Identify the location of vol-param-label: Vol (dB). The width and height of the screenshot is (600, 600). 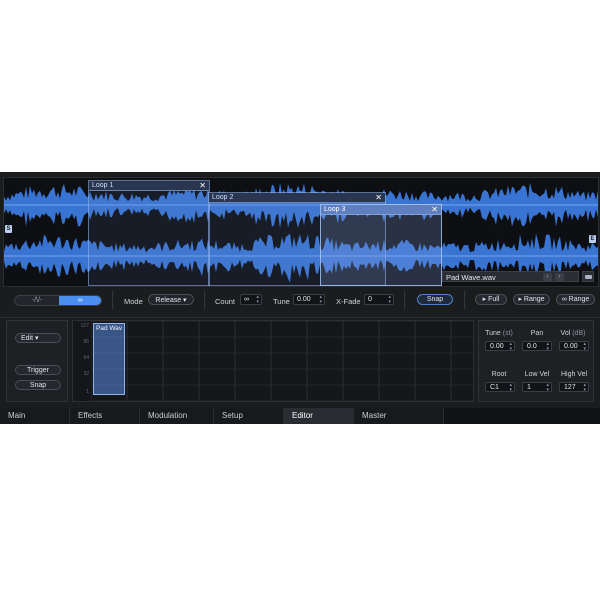
(573, 333).